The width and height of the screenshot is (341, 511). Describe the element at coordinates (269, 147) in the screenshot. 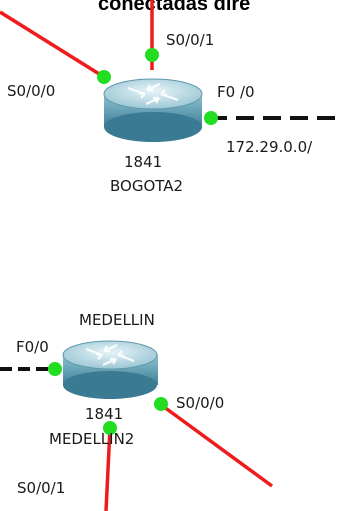

I see `network-address-label: 172.29.0.0/` at that location.